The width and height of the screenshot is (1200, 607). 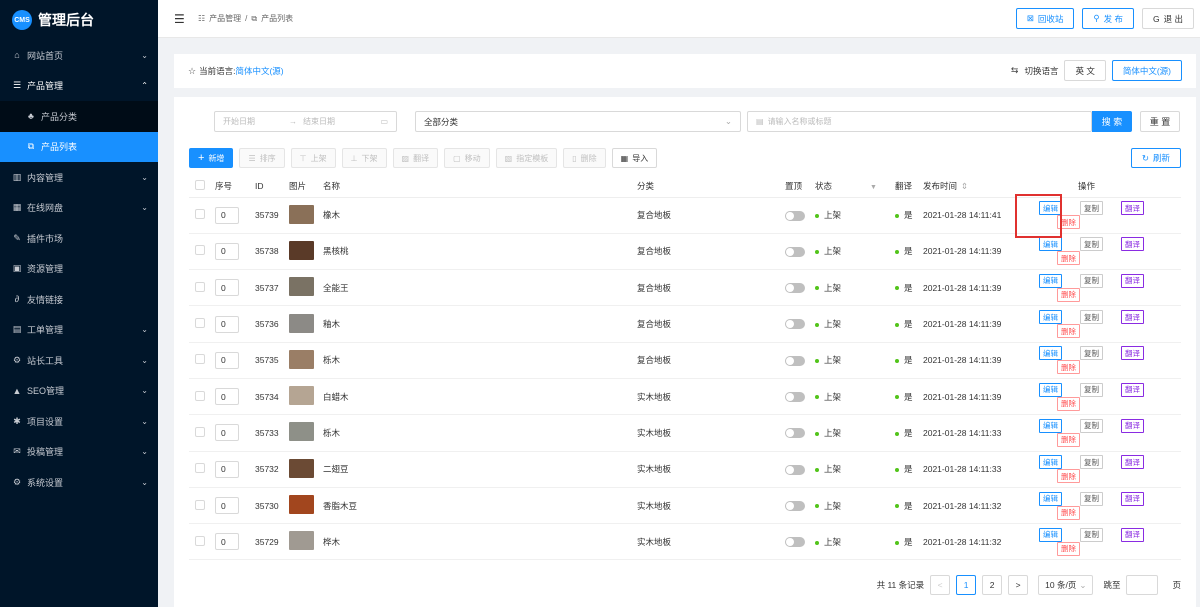 I want to click on sidebar-item-webmaster-tools: ⚙ 站长工具 ⌄, so click(x=79, y=360).